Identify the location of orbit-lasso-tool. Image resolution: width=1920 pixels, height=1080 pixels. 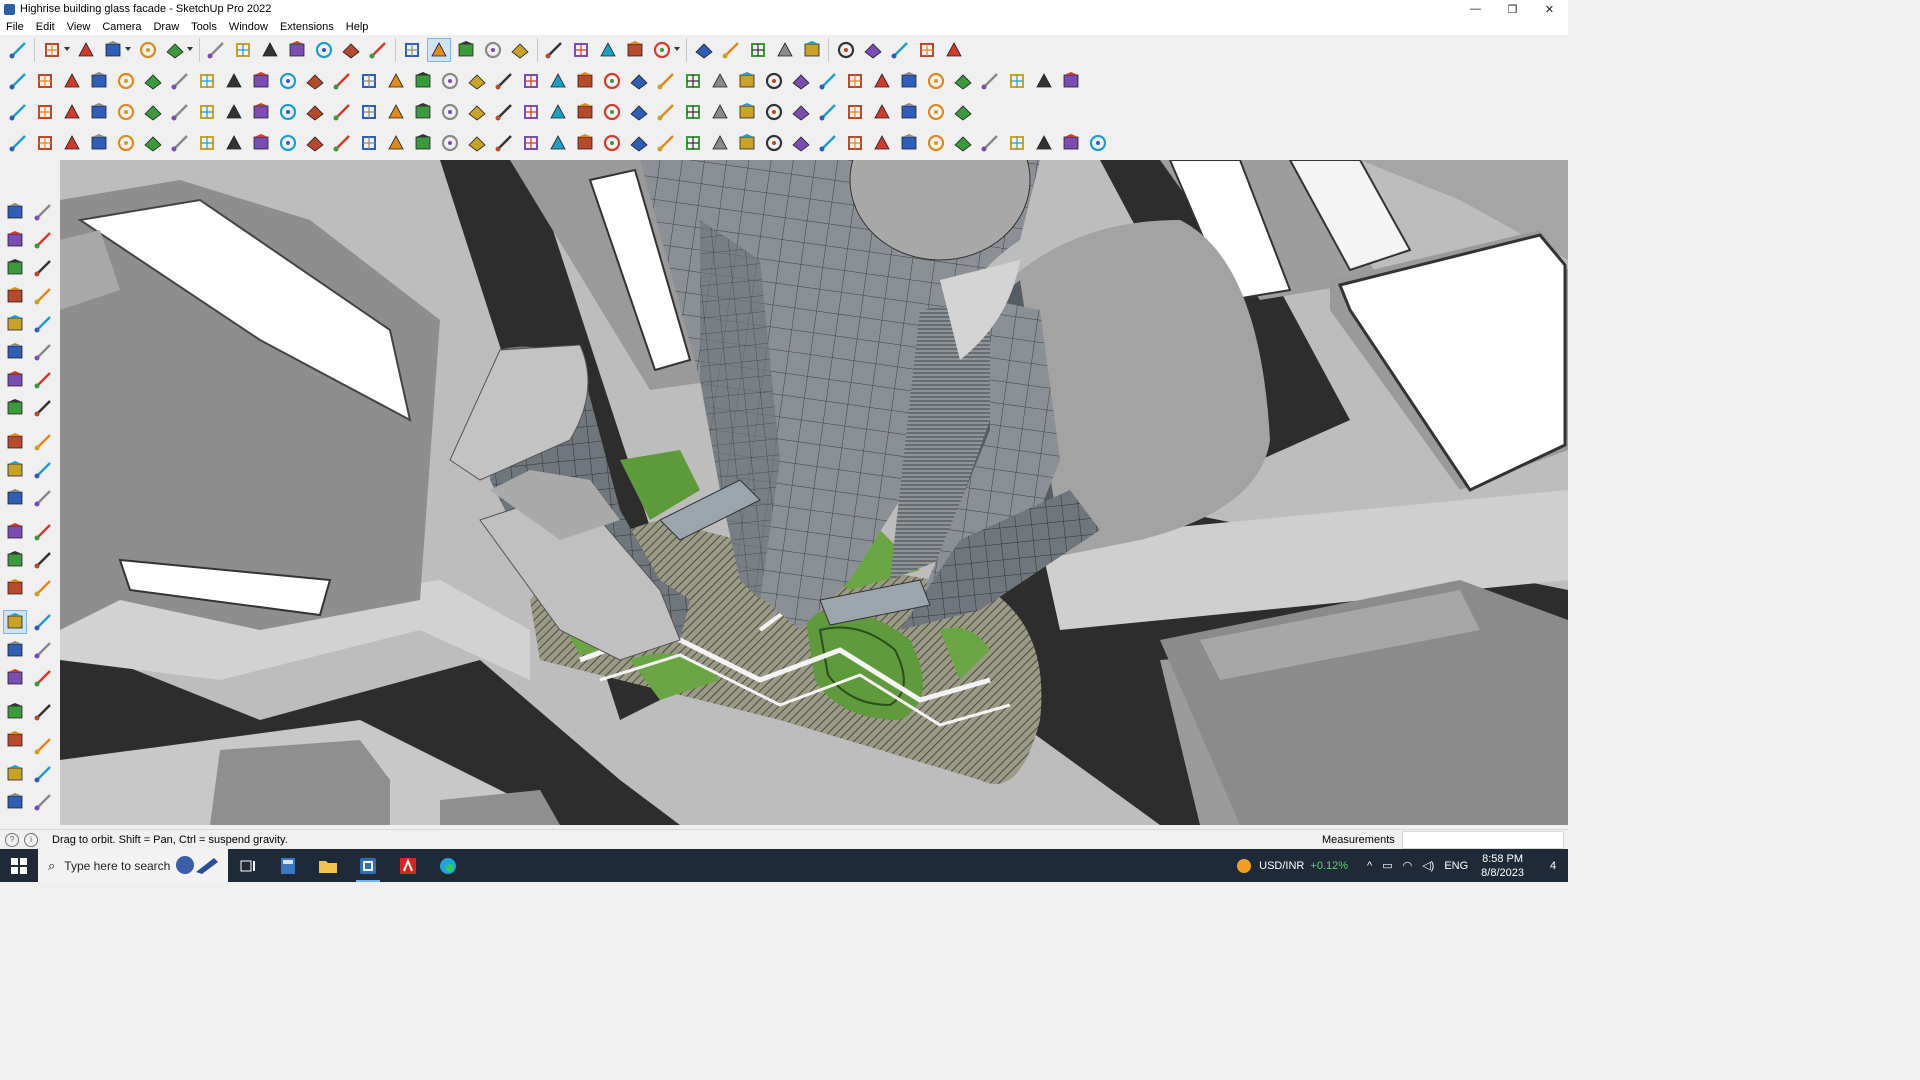
(43, 212).